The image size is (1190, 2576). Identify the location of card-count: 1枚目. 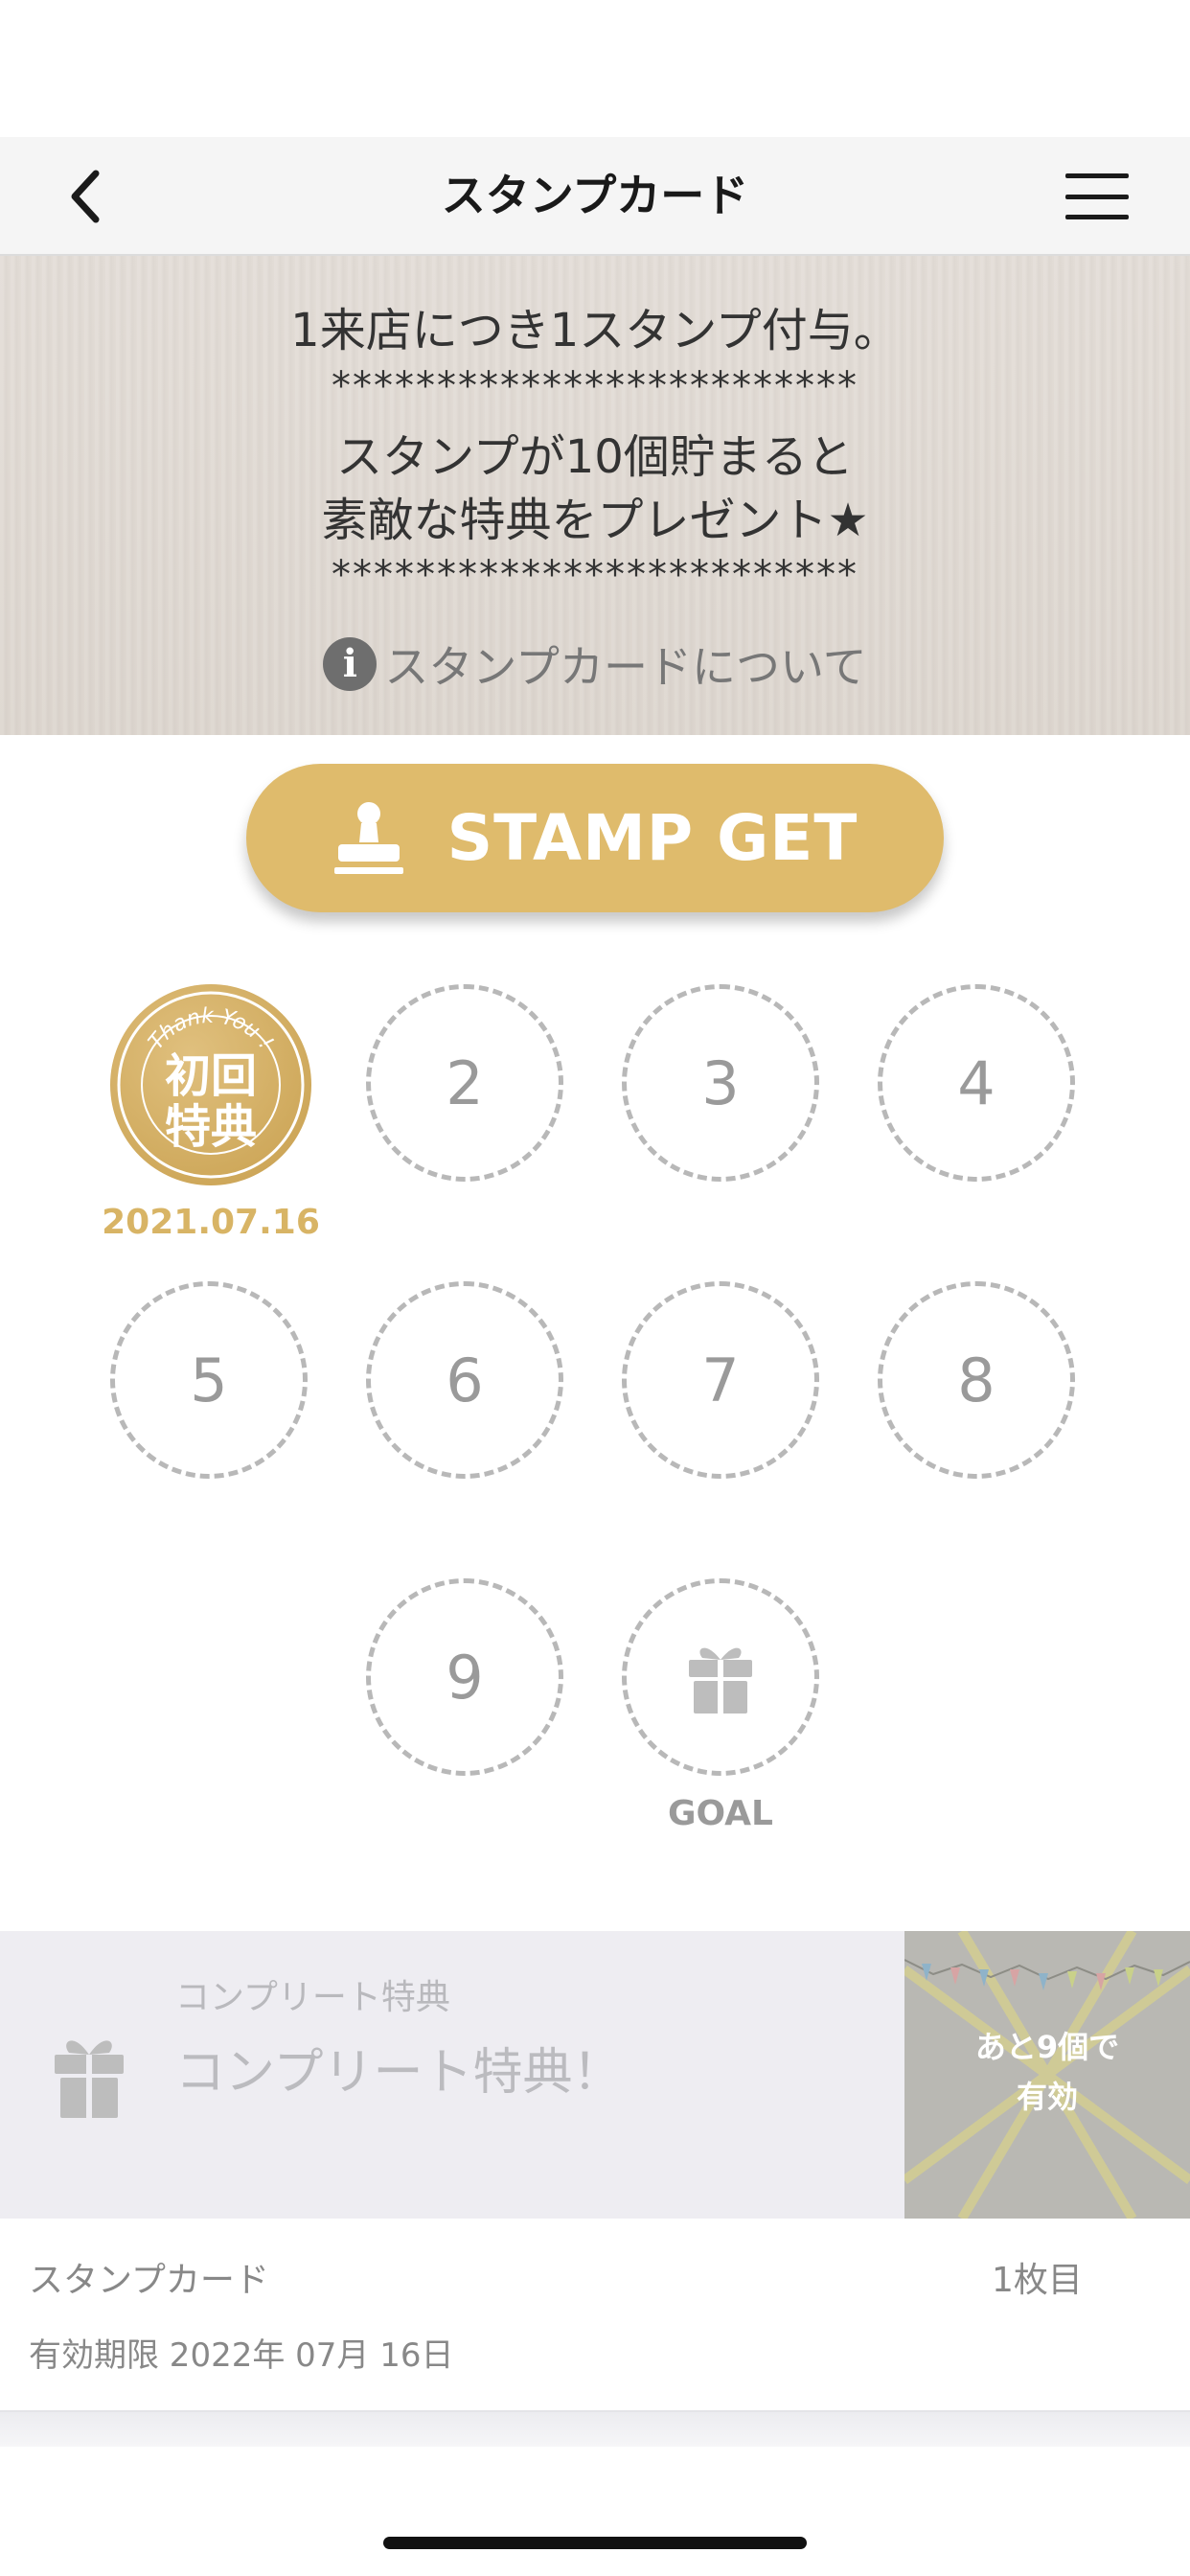
(1038, 2280).